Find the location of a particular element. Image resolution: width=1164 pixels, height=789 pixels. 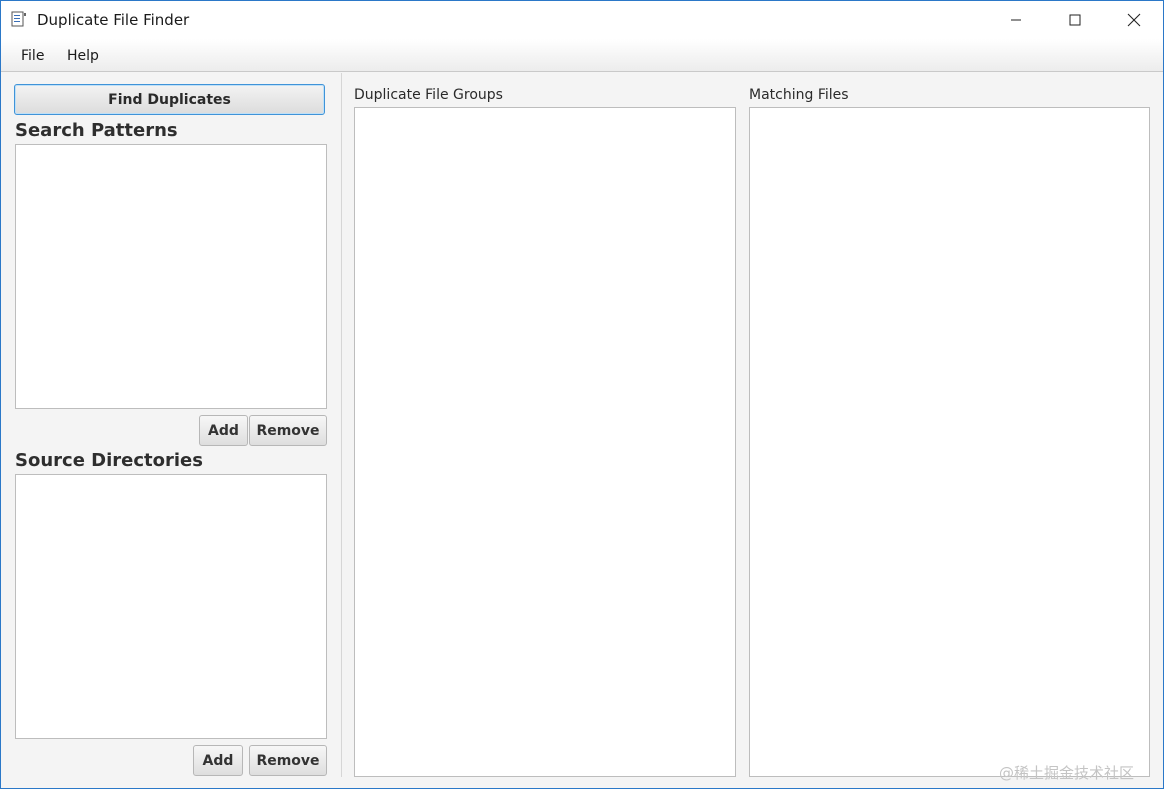

duplicate-groups-label: Duplicate File Groups is located at coordinates (428, 95).